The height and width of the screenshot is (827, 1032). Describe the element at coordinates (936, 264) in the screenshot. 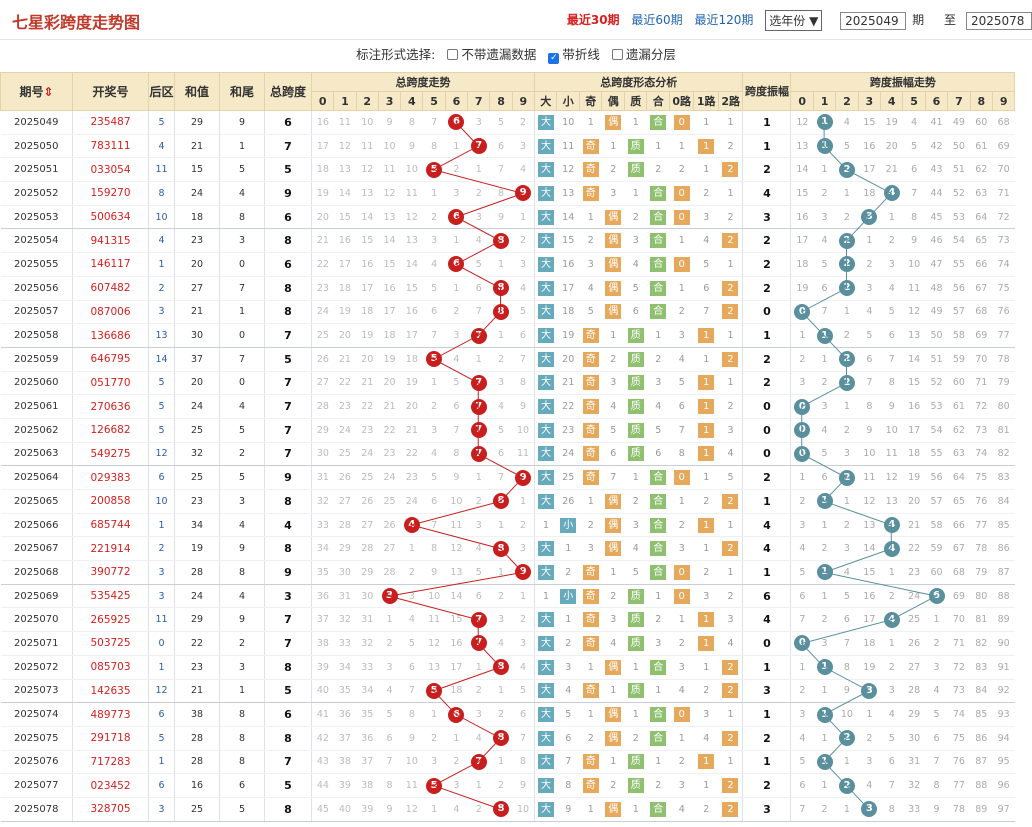

I see `amp-trend-cell: 47` at that location.